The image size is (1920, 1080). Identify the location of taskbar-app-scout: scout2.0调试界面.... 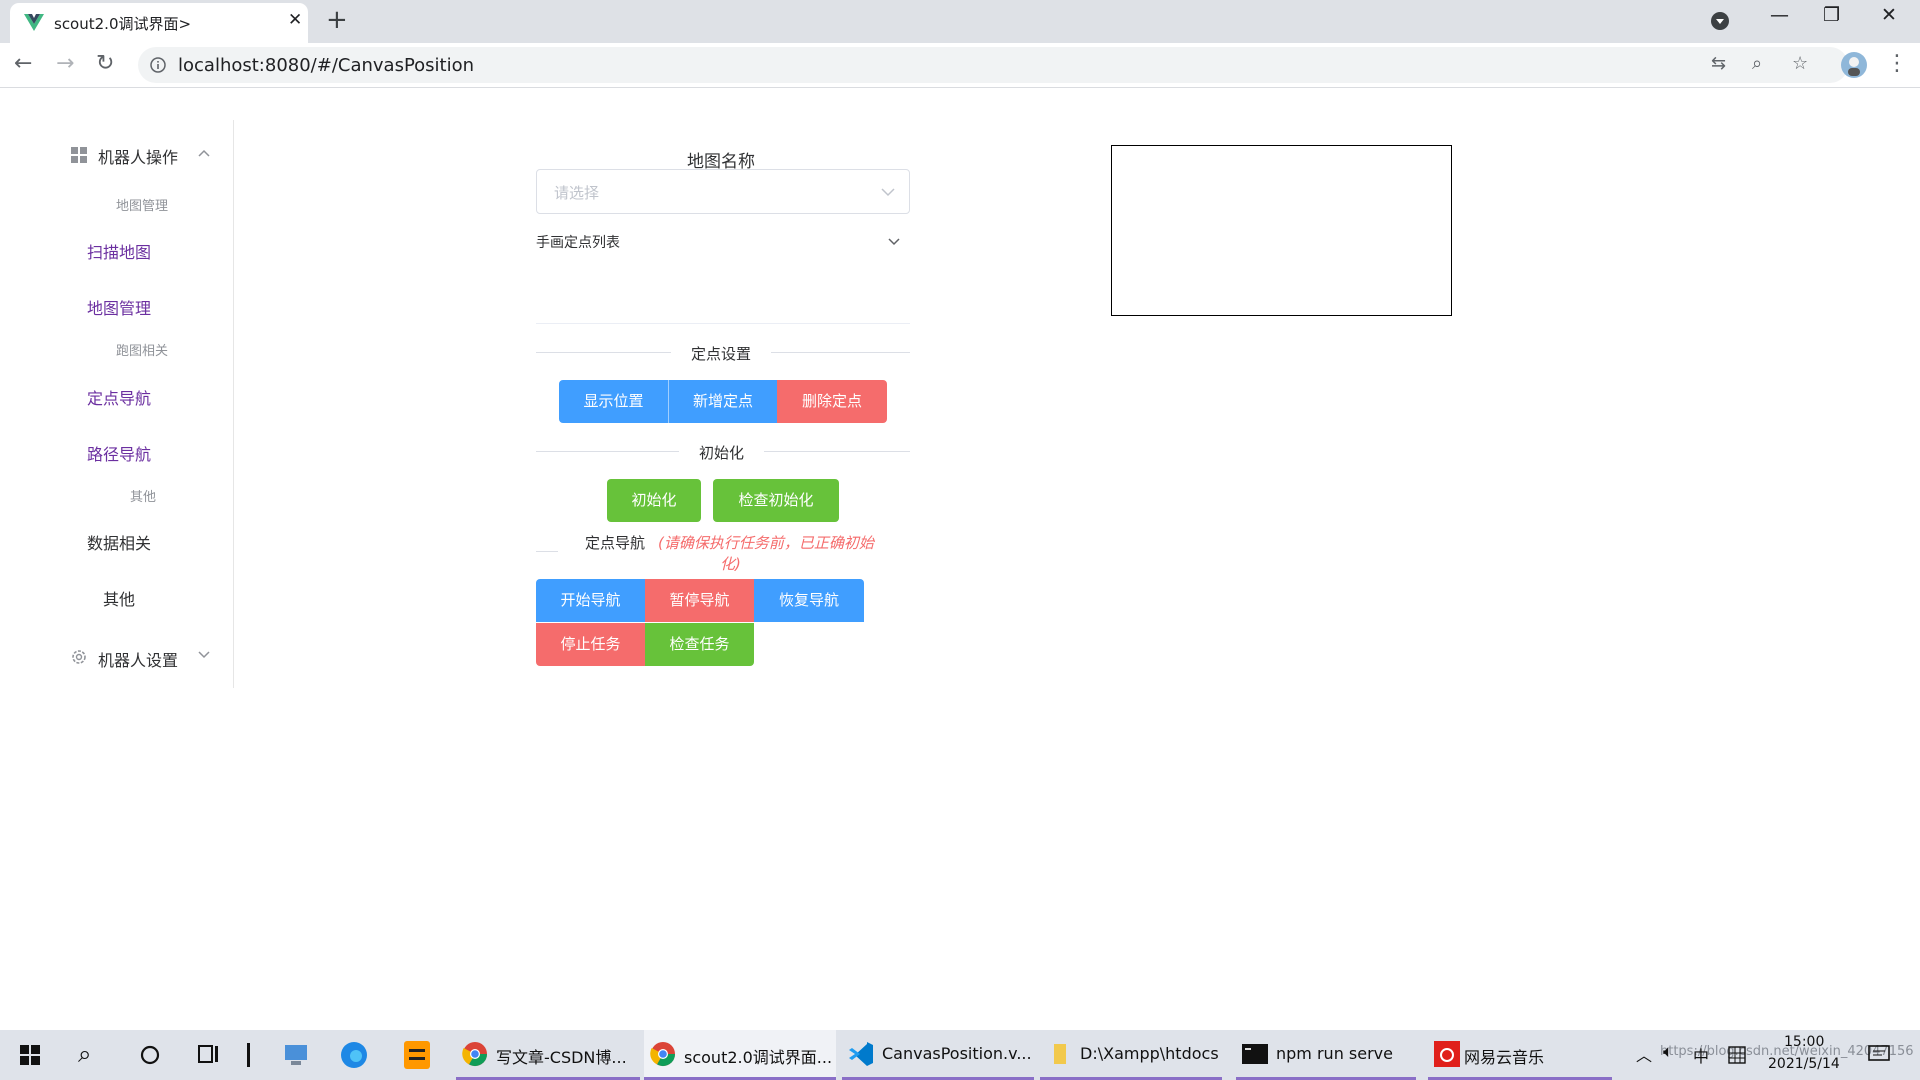
(740, 1055).